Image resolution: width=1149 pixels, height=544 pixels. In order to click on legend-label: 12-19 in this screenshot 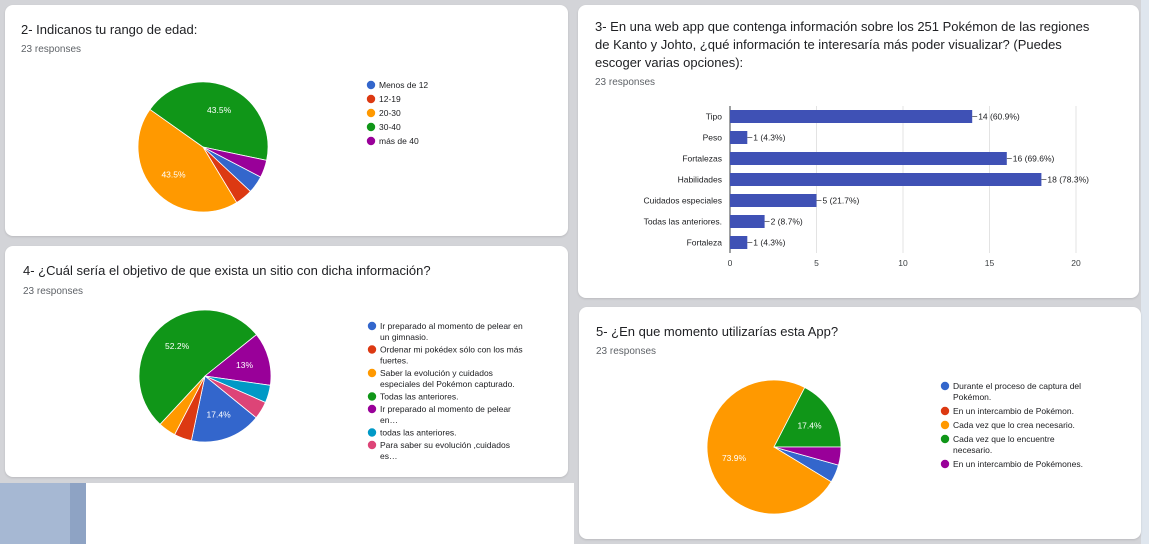, I will do `click(390, 99)`.